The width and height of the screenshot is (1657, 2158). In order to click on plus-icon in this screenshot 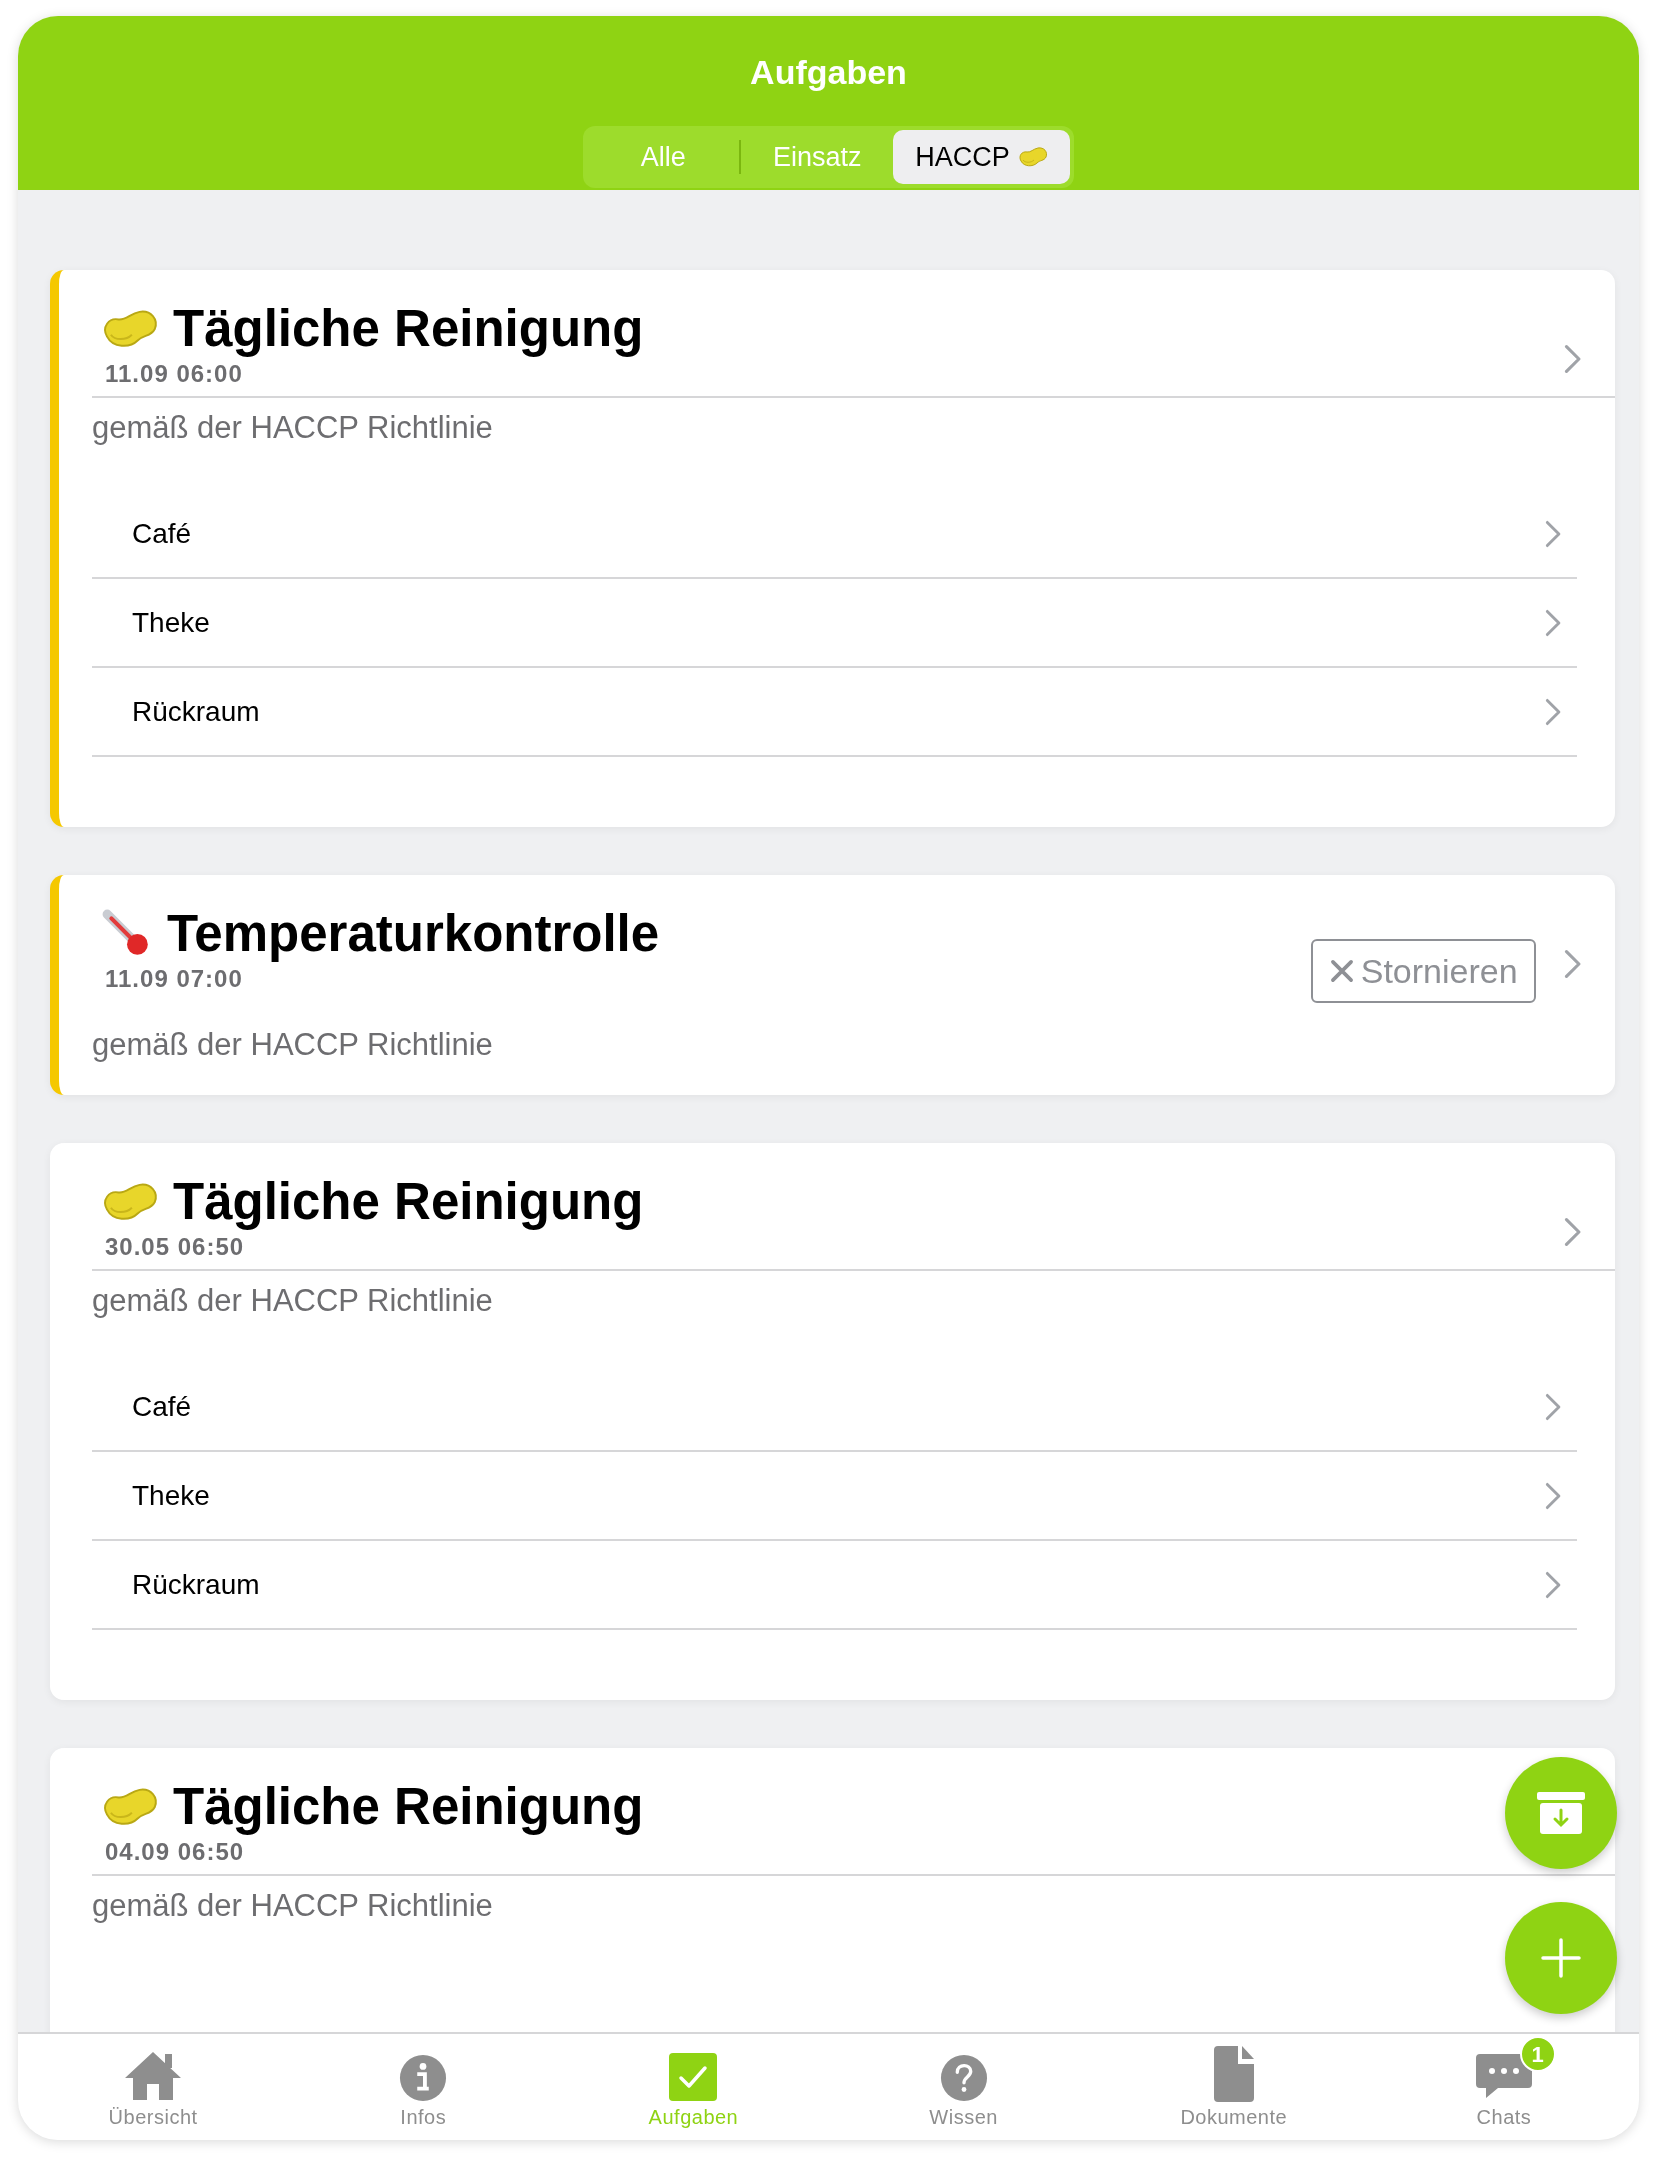, I will do `click(1561, 1958)`.